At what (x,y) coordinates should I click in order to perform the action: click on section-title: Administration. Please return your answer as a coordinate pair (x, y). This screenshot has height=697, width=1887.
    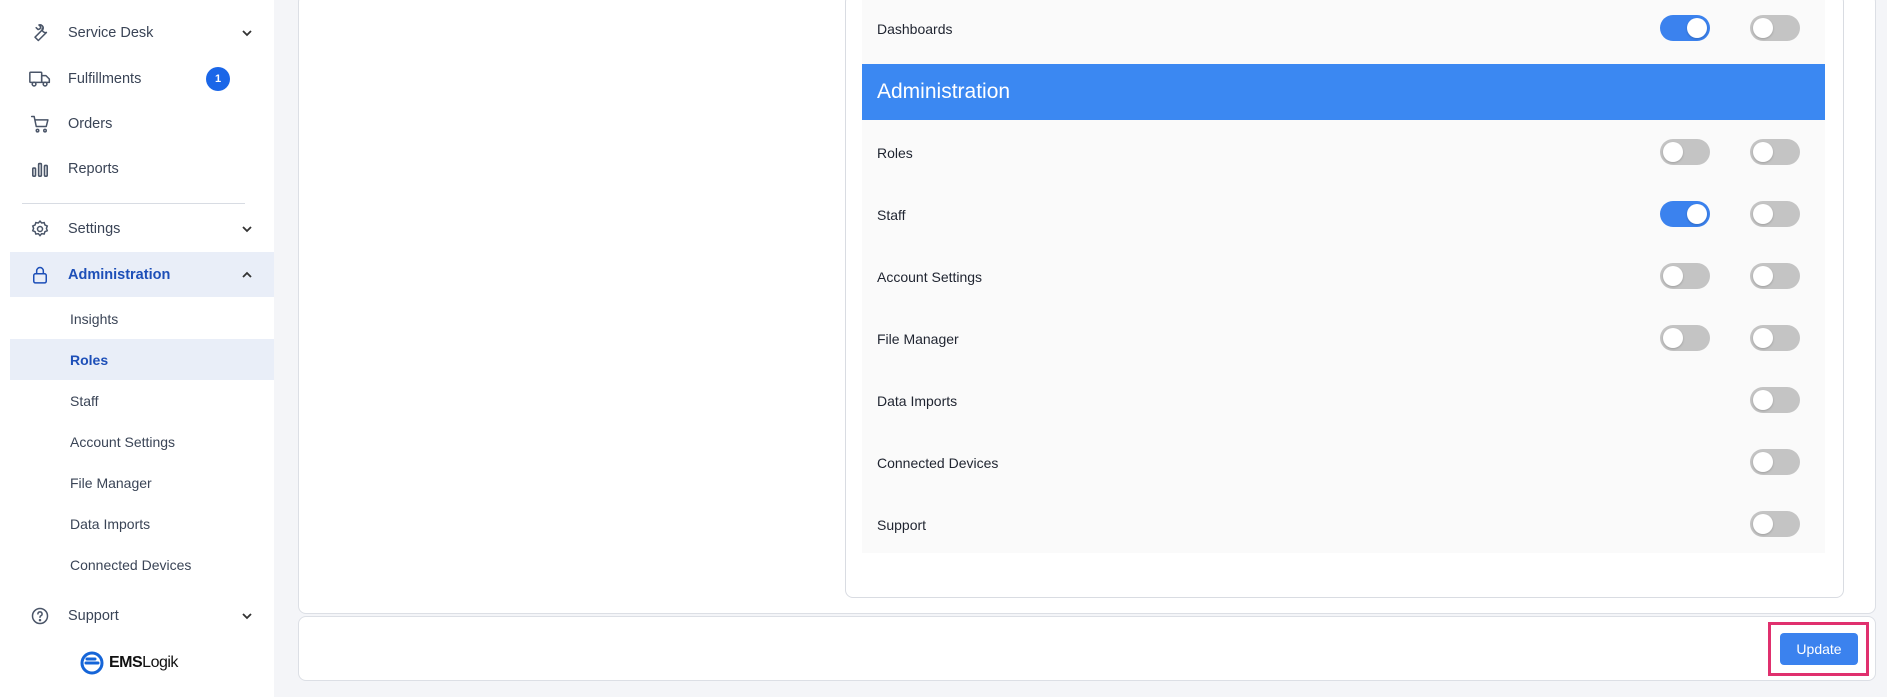
    Looking at the image, I should click on (944, 91).